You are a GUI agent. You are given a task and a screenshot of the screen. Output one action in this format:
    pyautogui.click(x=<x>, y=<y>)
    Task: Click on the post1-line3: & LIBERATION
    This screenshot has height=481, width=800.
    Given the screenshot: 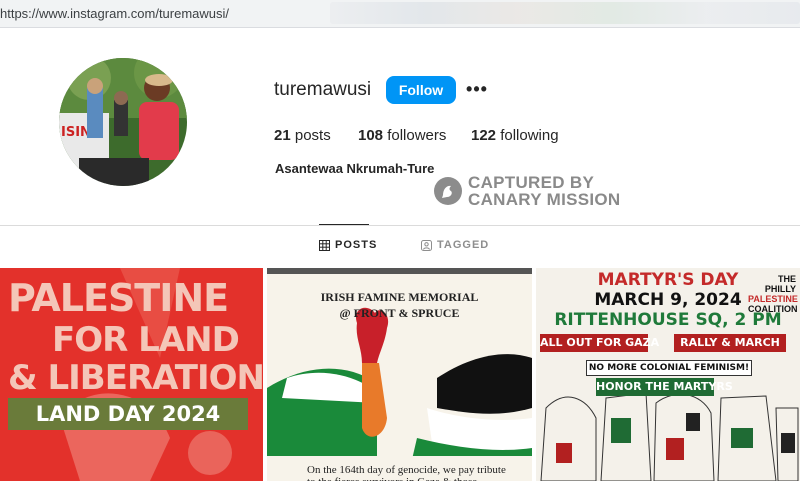 What is the action you would take?
    pyautogui.click(x=135, y=378)
    